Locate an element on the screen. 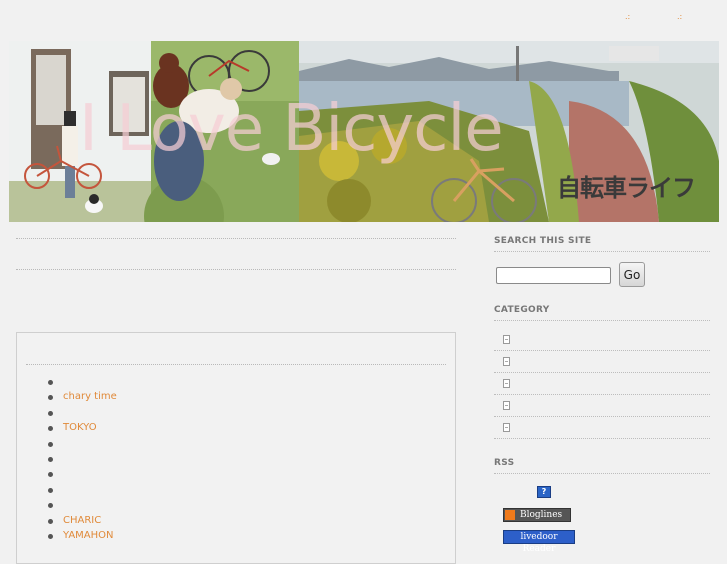 This screenshot has width=727, height=564. bloglines-subscribe-button: Bloglines is located at coordinates (537, 515).